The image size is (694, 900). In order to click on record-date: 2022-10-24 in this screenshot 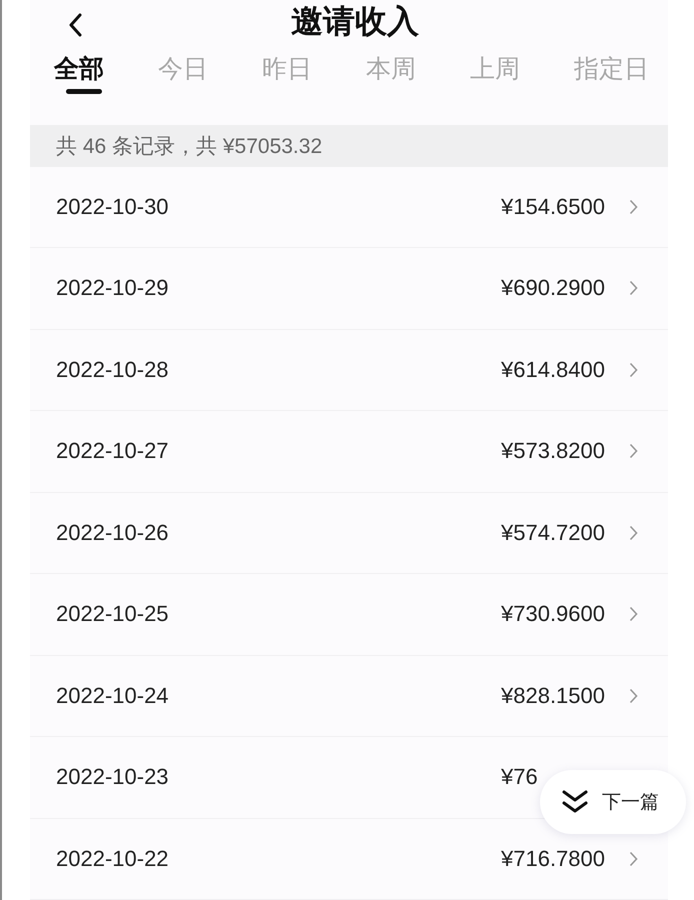, I will do `click(112, 695)`.